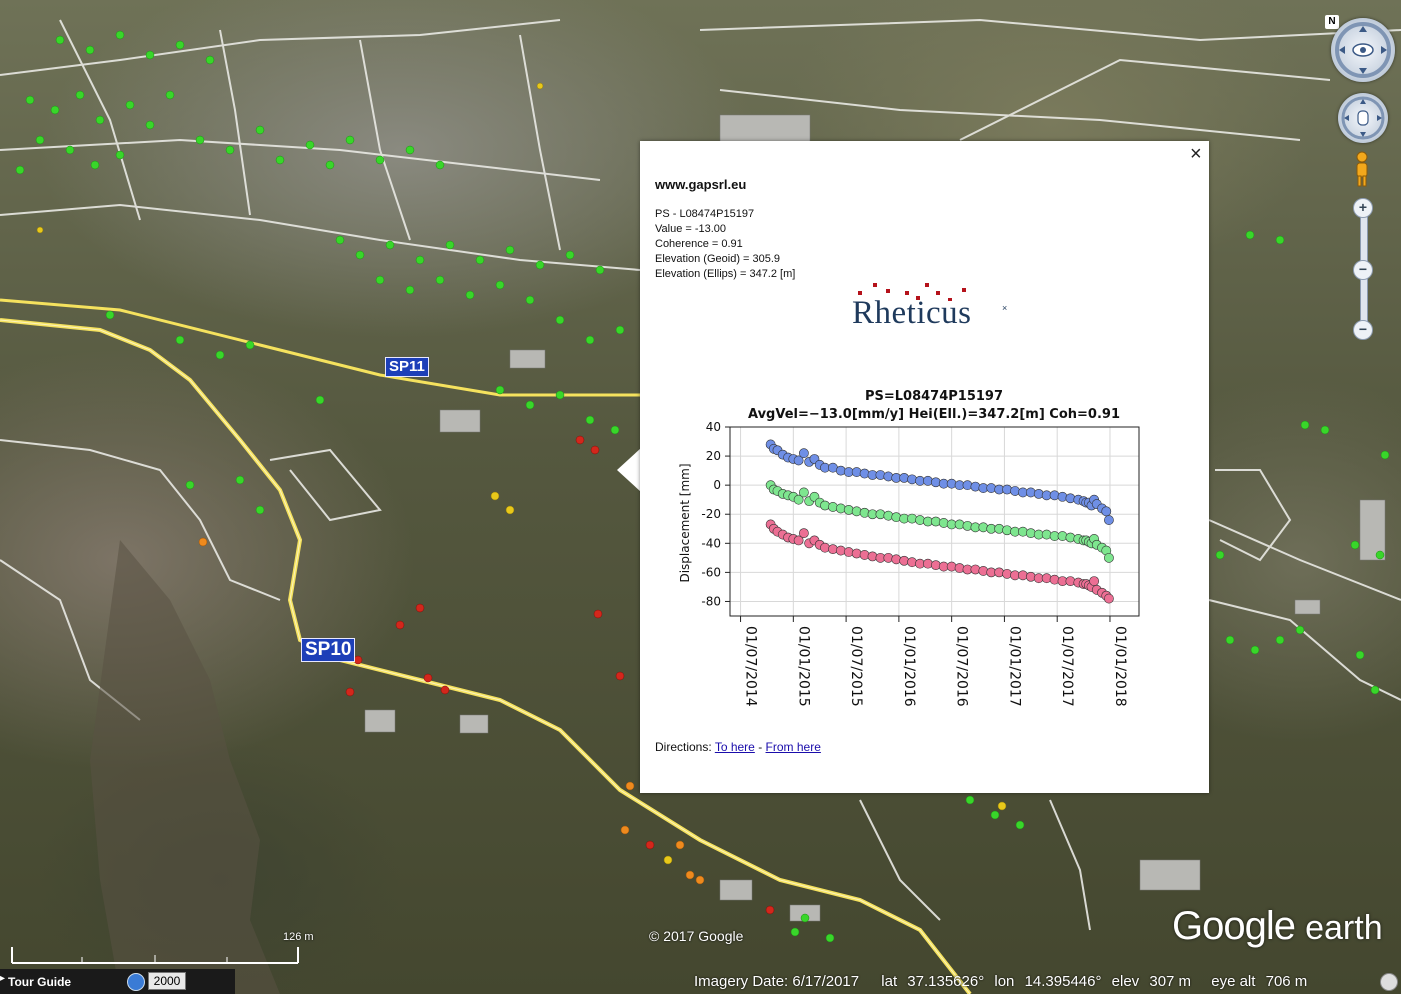  What do you see at coordinates (912, 313) in the screenshot?
I see `logo-text: Rheticus` at bounding box center [912, 313].